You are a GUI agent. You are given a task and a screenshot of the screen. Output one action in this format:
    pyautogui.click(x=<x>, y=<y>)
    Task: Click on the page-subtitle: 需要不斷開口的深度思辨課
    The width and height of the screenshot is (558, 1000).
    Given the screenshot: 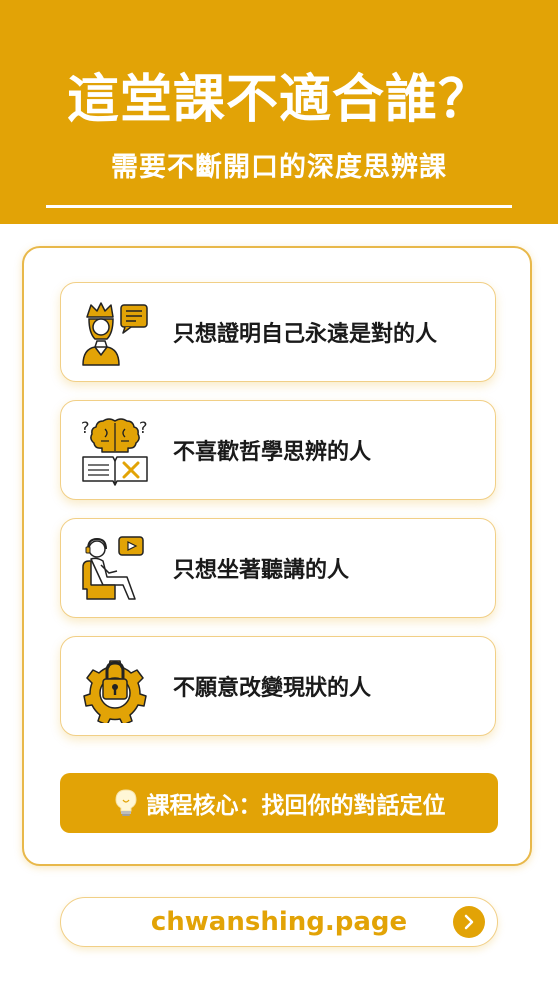 What is the action you would take?
    pyautogui.click(x=279, y=167)
    